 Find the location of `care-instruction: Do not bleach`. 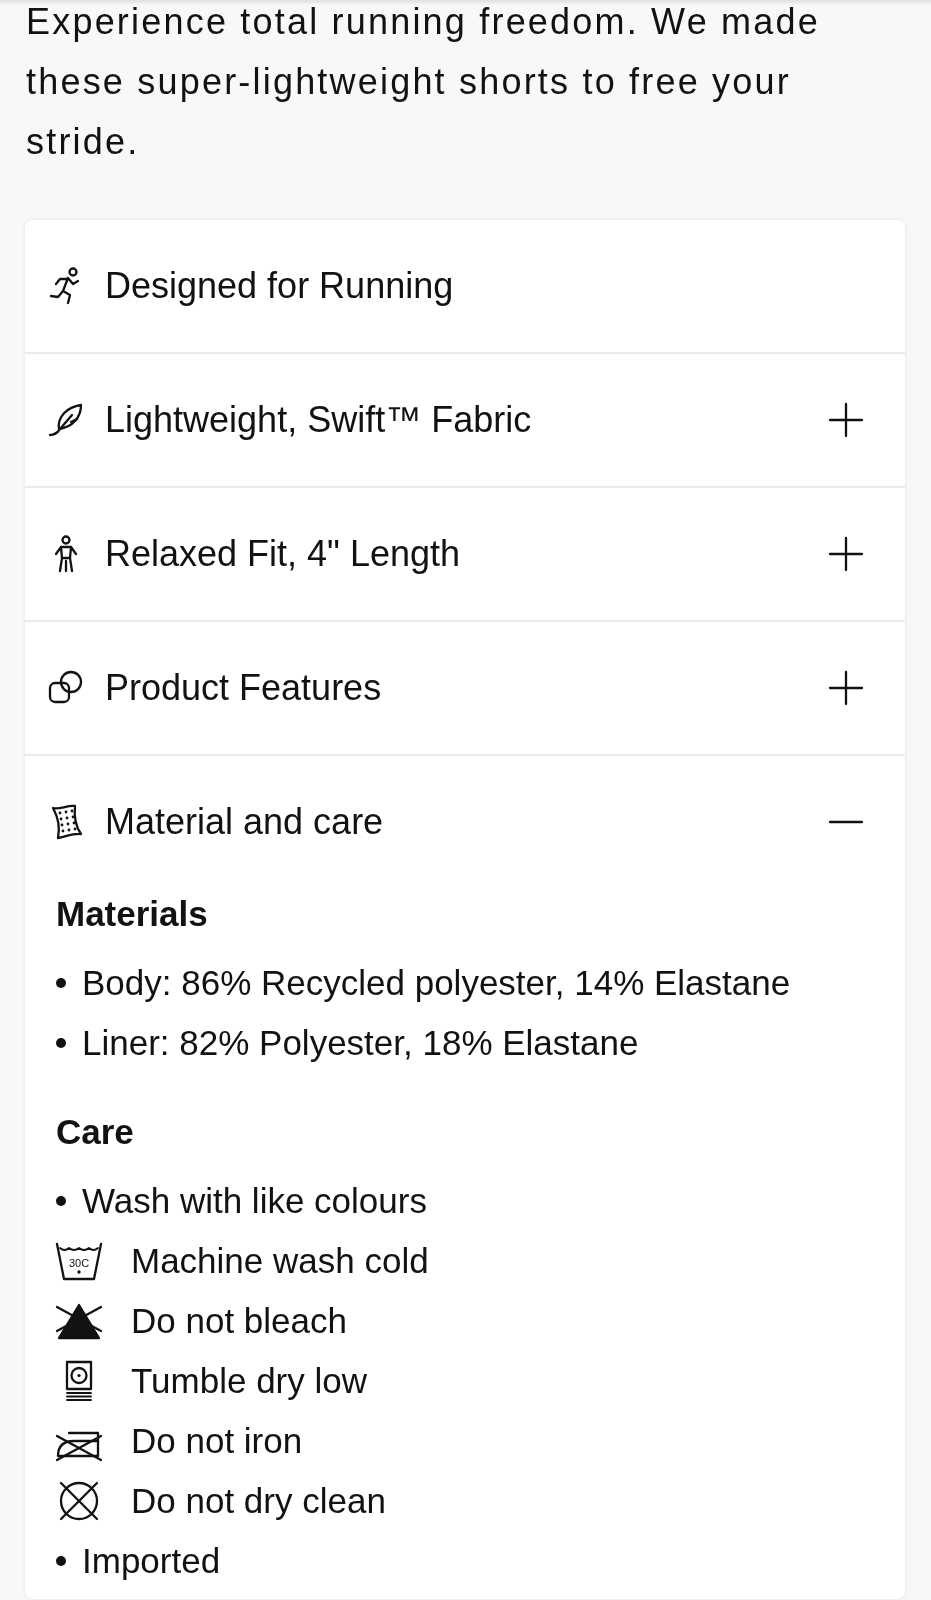

care-instruction: Do not bleach is located at coordinates (239, 1321).